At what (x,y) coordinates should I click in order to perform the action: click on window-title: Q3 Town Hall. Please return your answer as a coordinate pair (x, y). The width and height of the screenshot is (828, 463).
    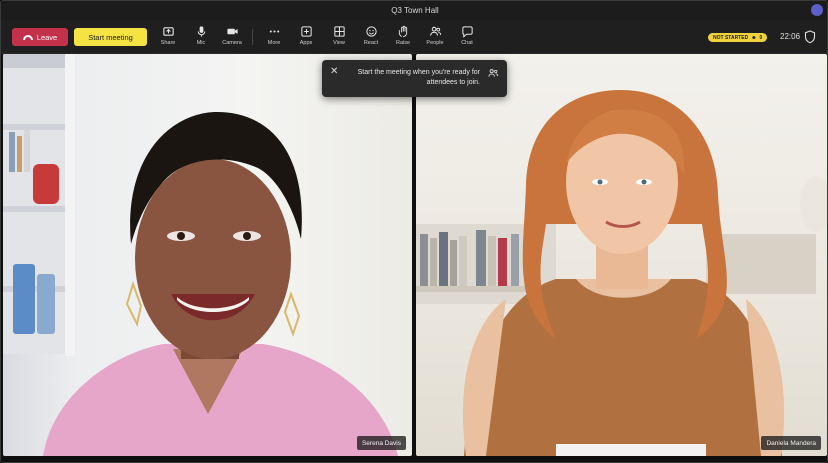
    Looking at the image, I should click on (415, 10).